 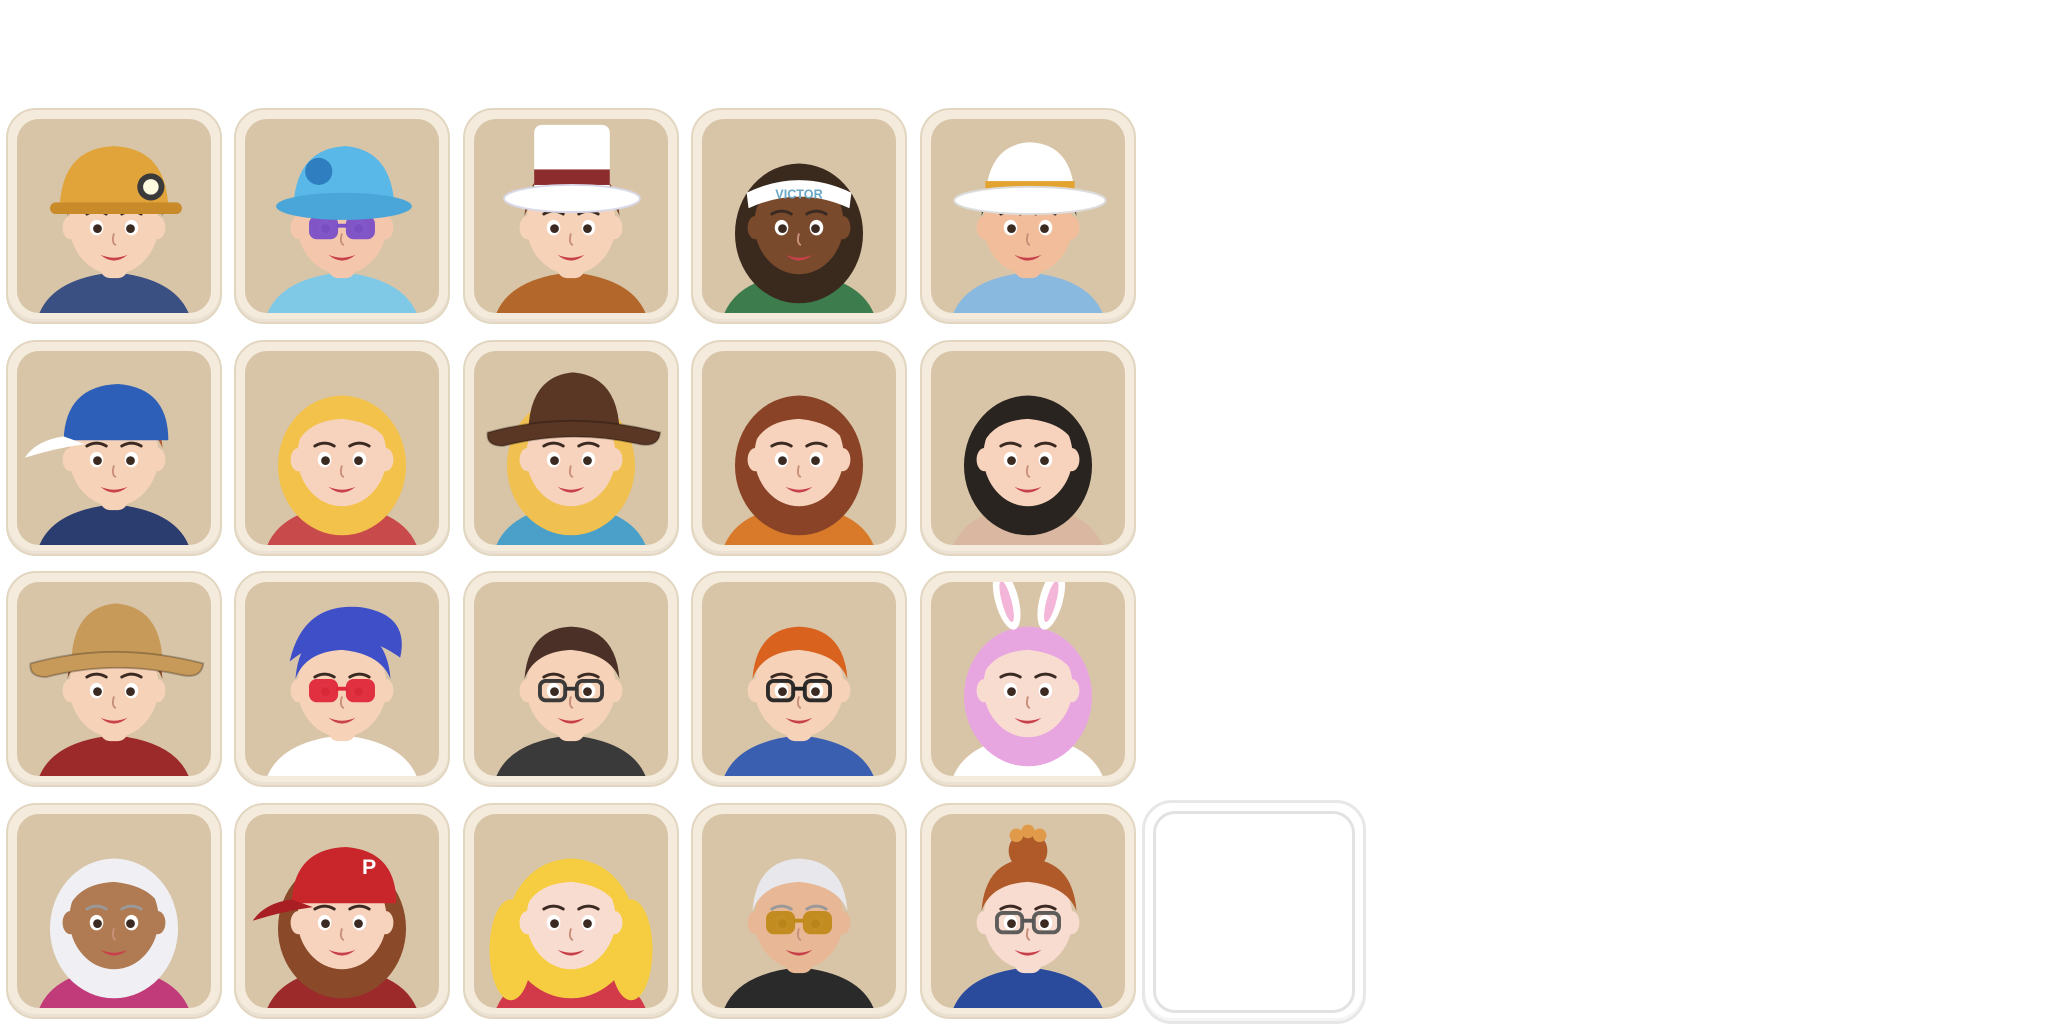 I want to click on avatar-frame-silver-hair-lady, so click(x=114, y=911).